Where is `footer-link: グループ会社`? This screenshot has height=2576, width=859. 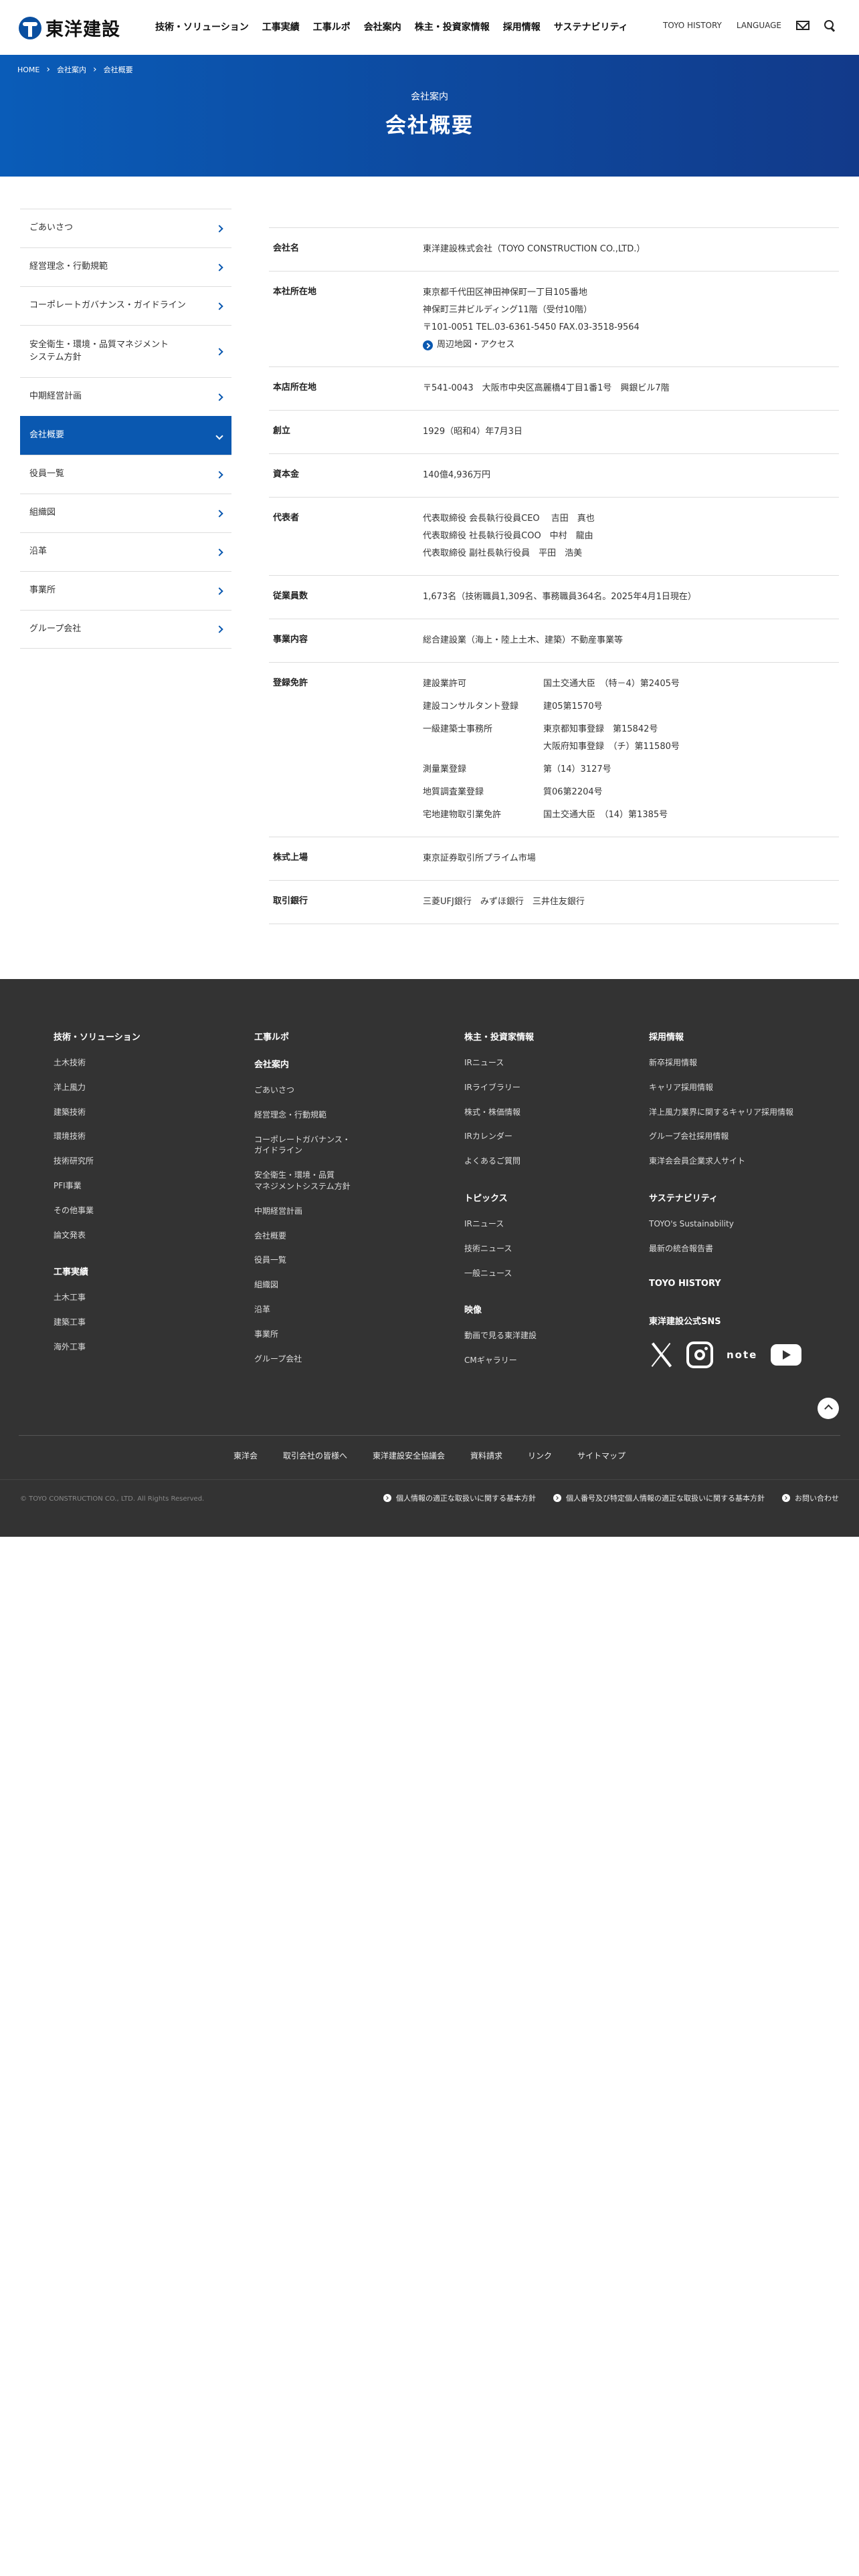
footer-link: グループ会社 is located at coordinates (302, 1359).